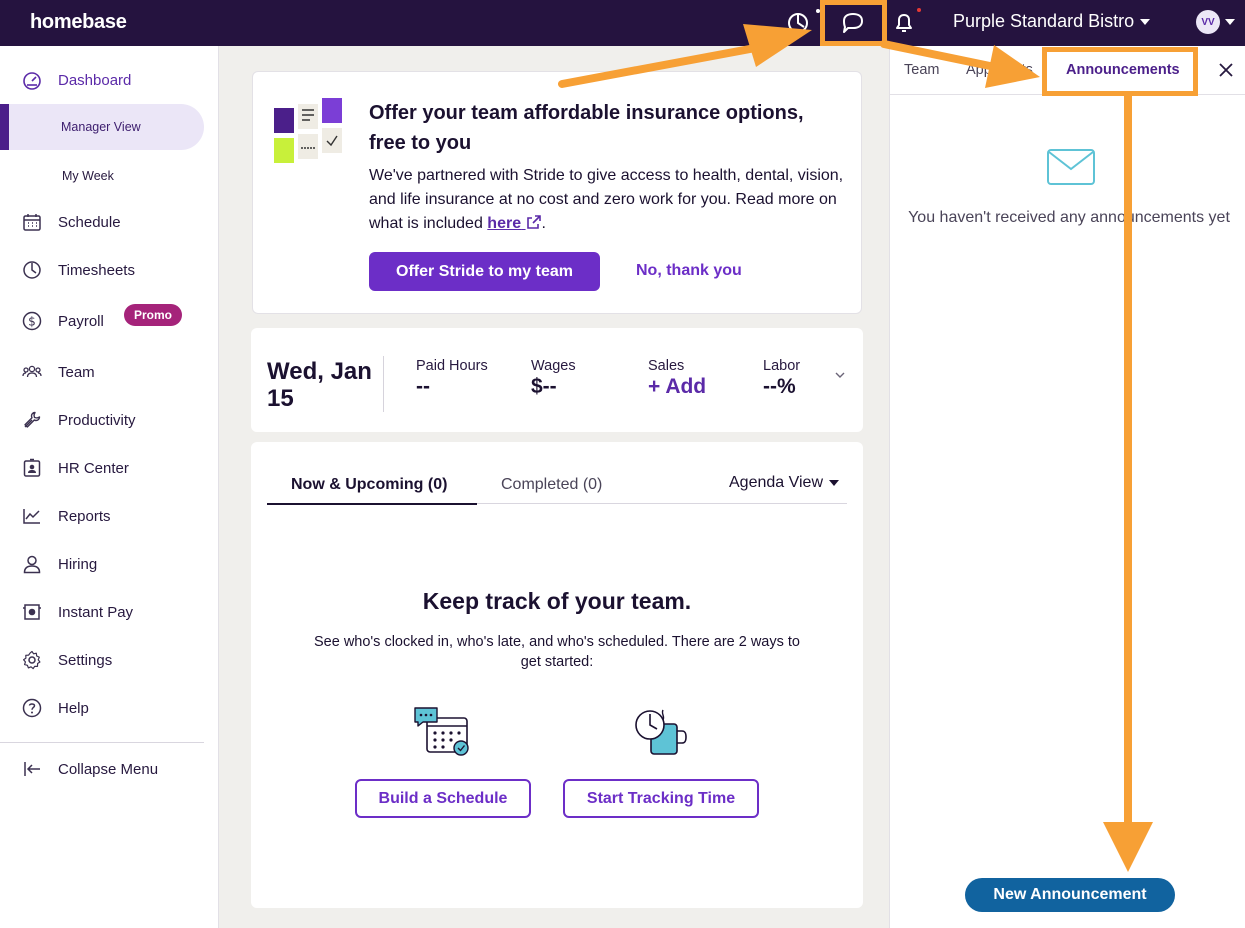  I want to click on stats-date: Wed, Jan 15, so click(319, 385).